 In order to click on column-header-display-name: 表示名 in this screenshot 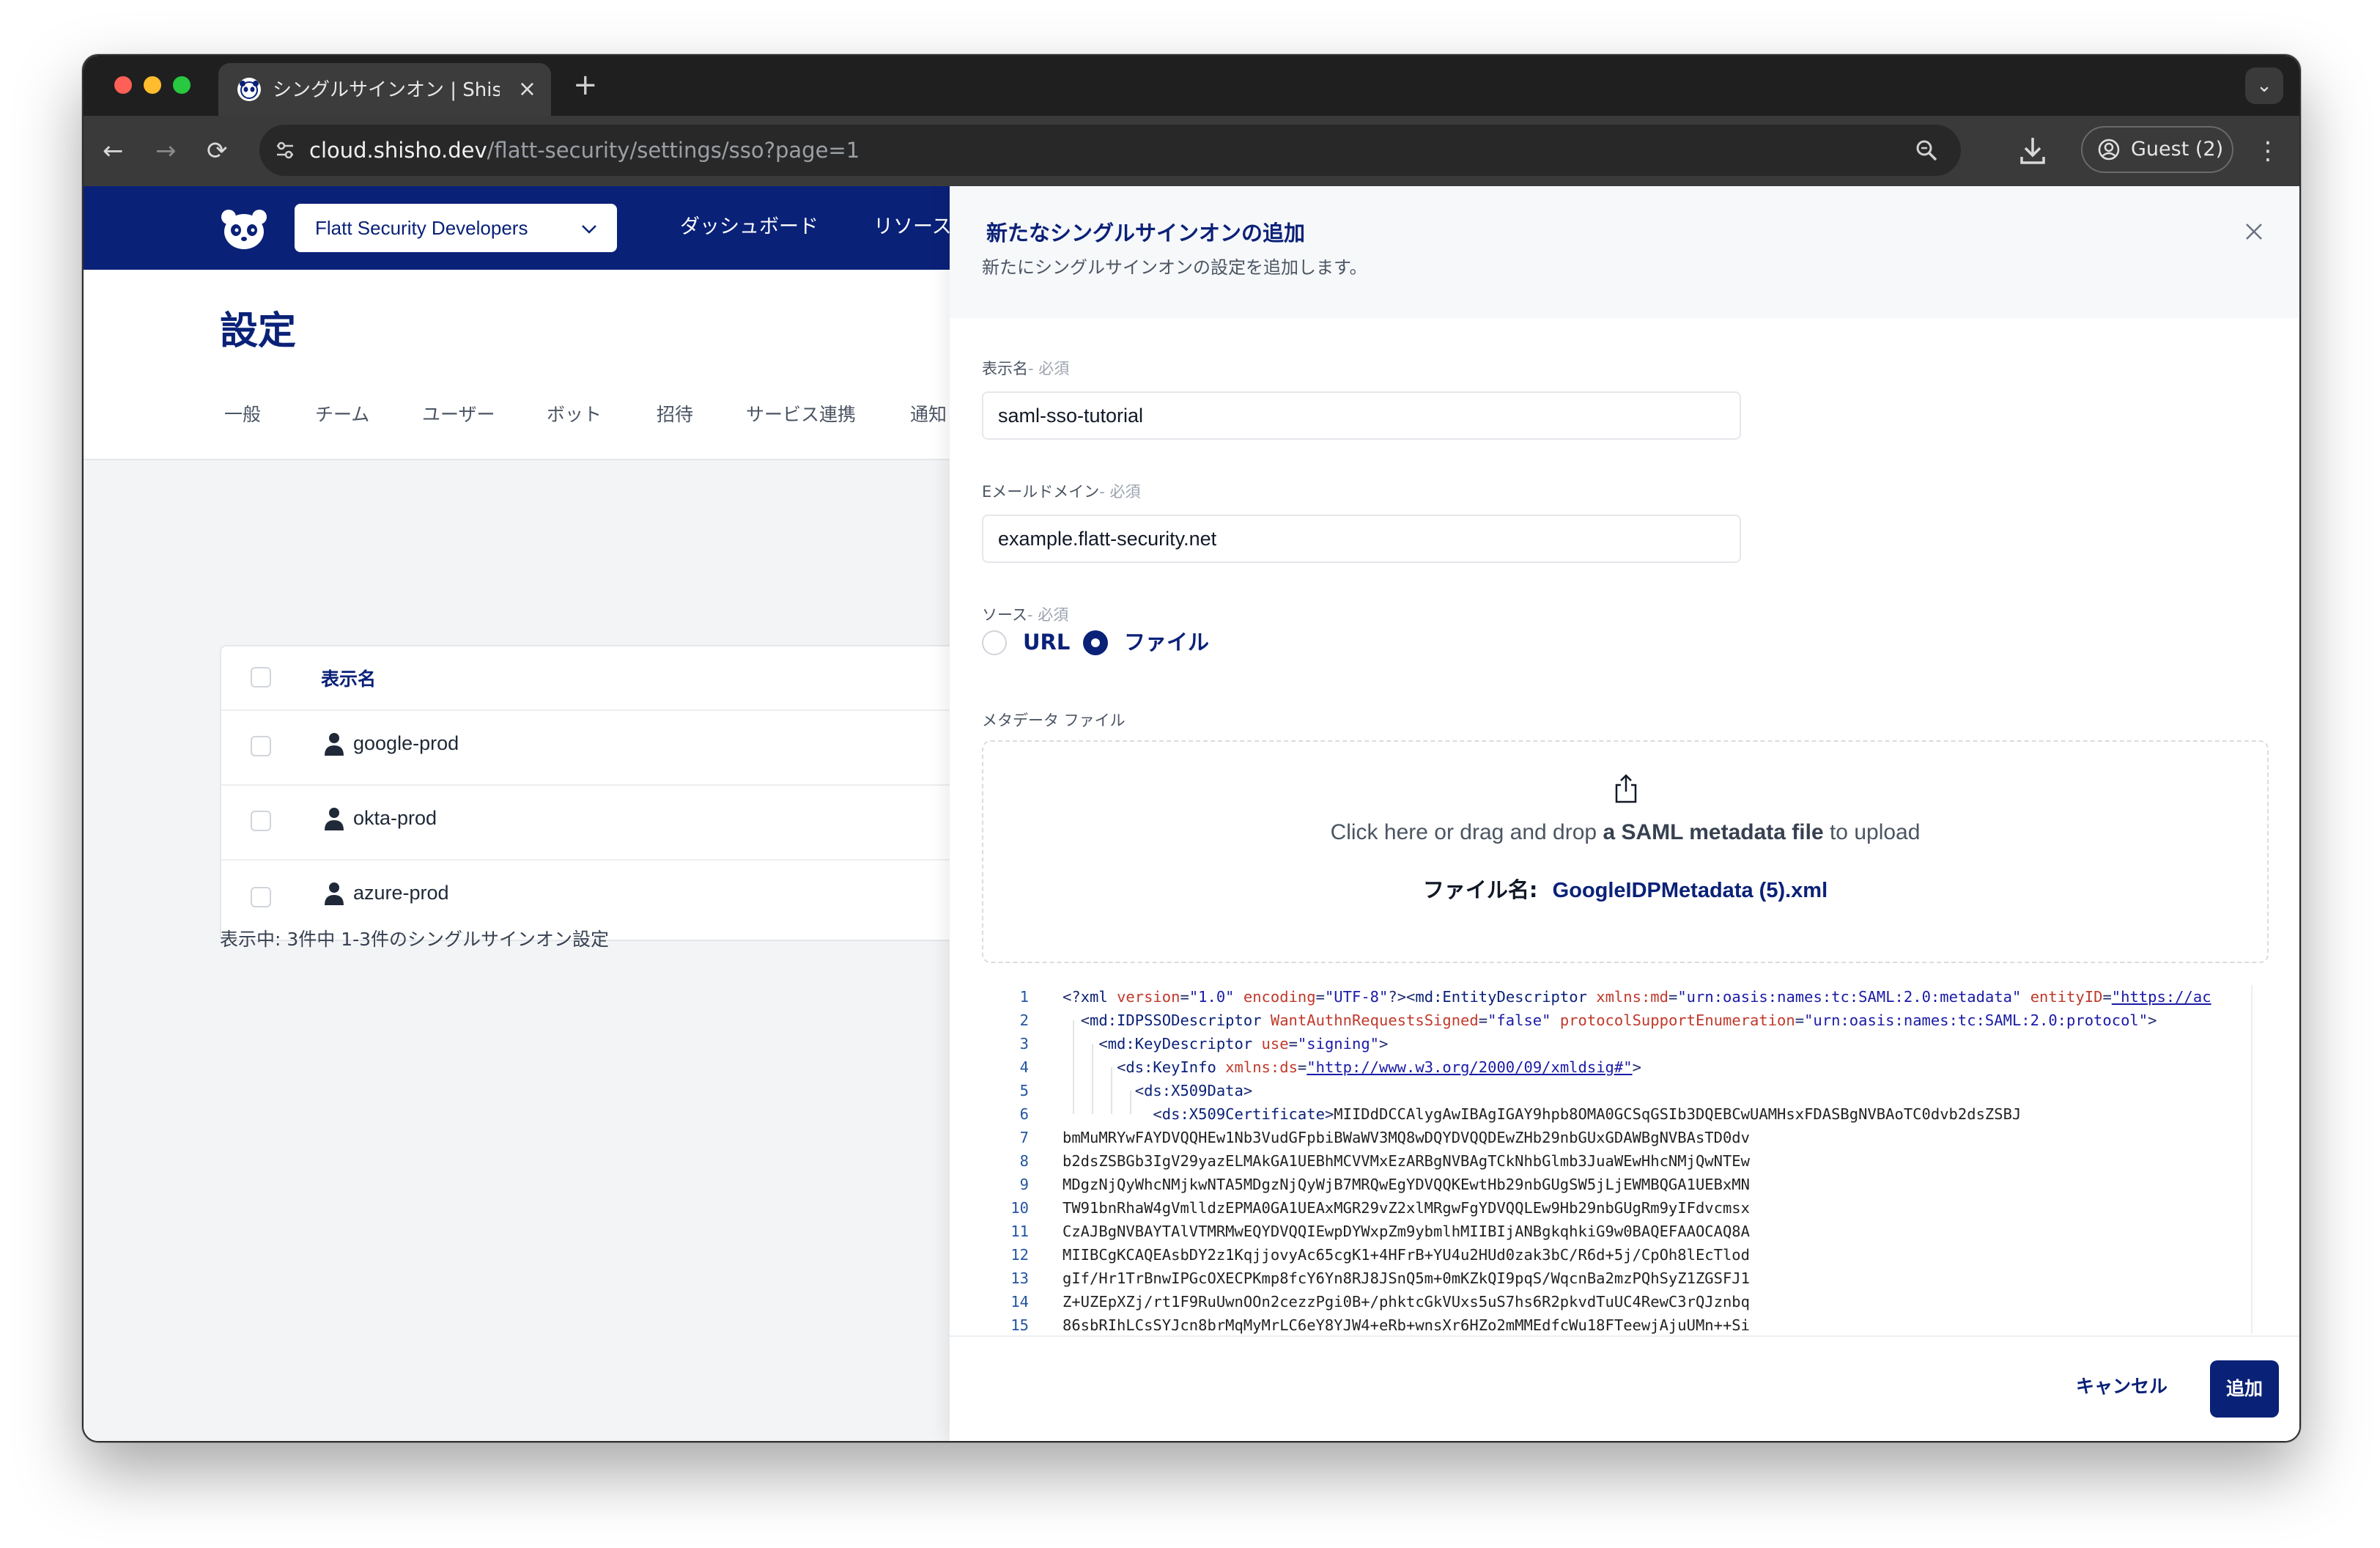, I will do `click(348, 679)`.